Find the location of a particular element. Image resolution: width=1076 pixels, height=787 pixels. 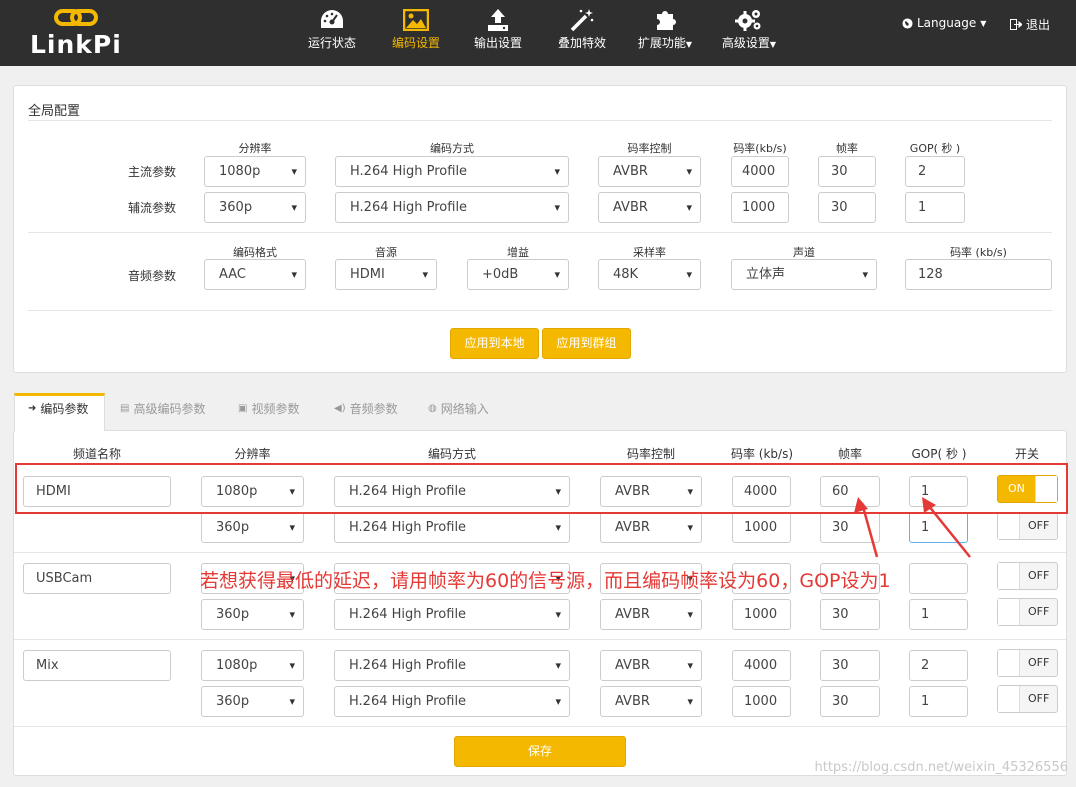

language-dropdown: Language ▼ is located at coordinates (944, 23).